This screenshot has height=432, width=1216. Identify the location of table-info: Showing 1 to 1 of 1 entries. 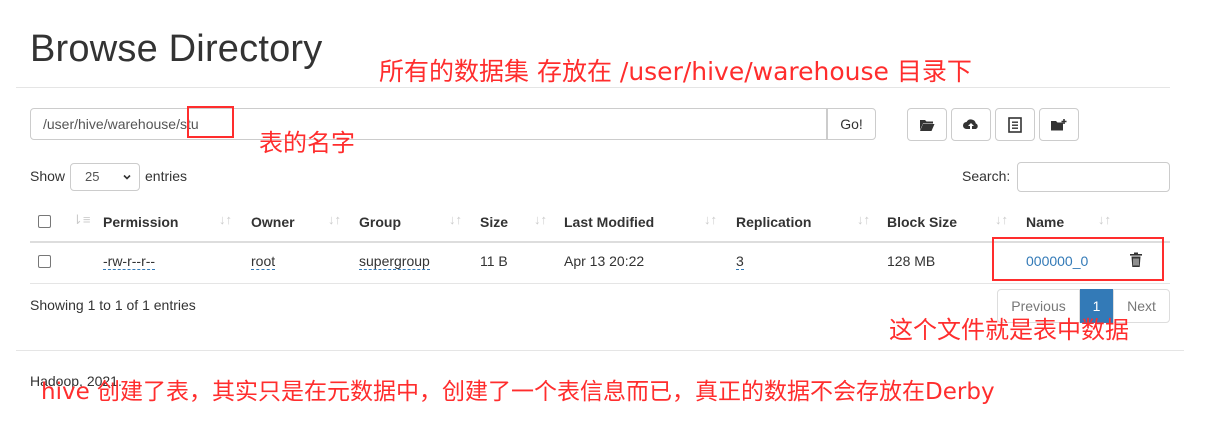
(113, 305).